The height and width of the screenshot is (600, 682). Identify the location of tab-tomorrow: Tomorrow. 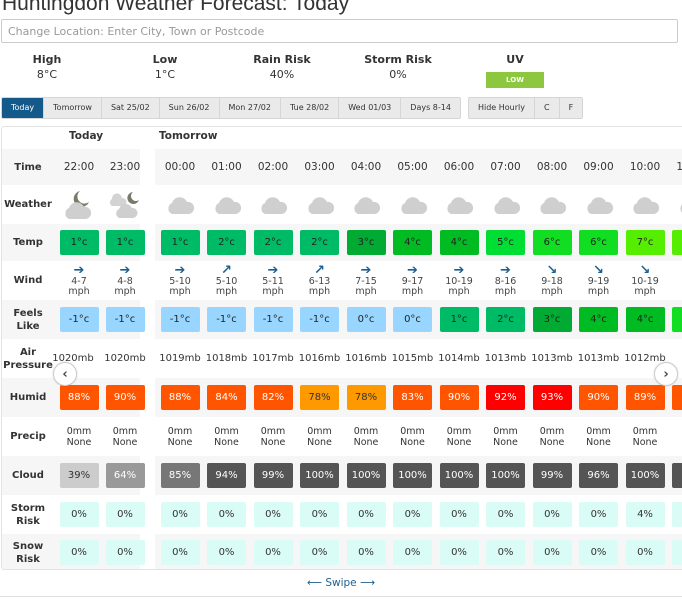
(73, 108).